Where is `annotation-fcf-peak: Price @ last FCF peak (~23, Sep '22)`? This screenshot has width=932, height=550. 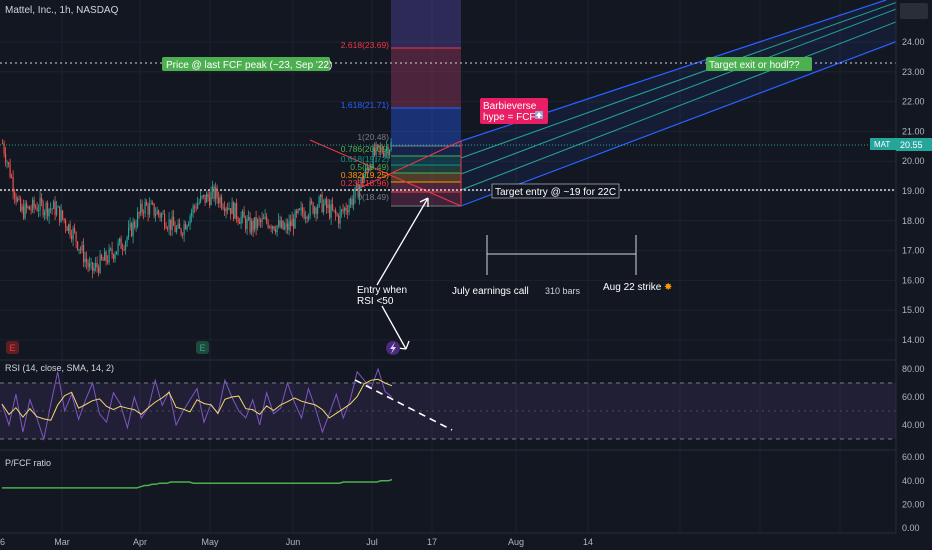 annotation-fcf-peak: Price @ last FCF peak (~23, Sep '22) is located at coordinates (247, 64).